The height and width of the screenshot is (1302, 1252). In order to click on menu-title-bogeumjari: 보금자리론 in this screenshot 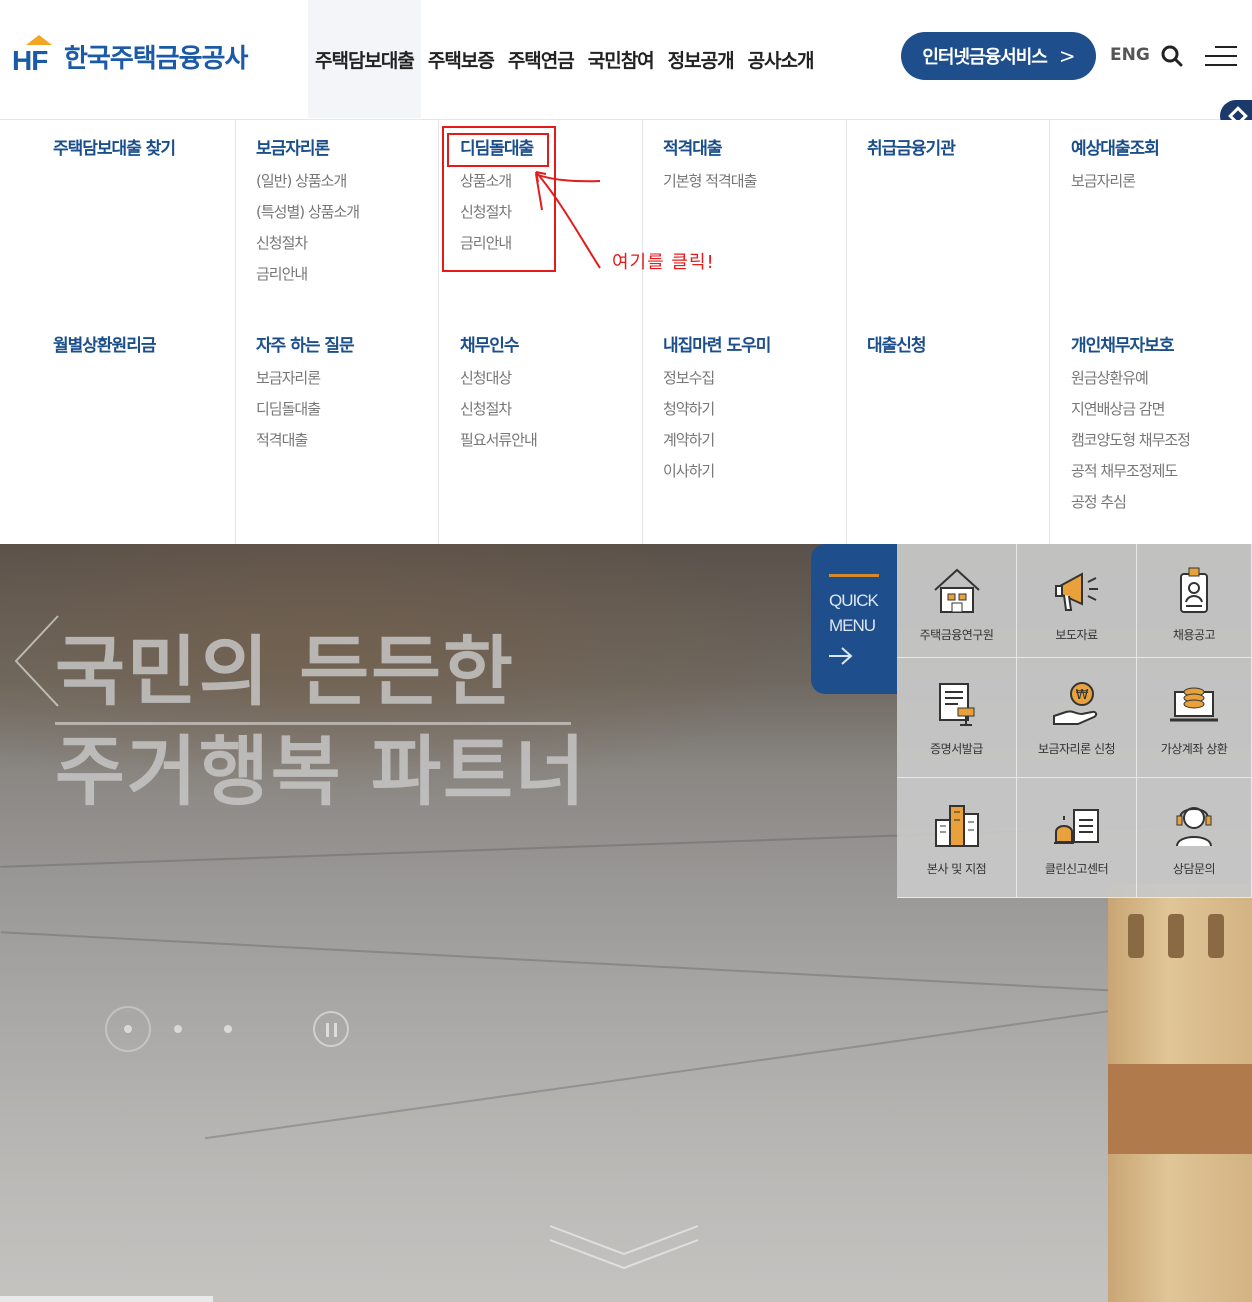, I will do `click(307, 149)`.